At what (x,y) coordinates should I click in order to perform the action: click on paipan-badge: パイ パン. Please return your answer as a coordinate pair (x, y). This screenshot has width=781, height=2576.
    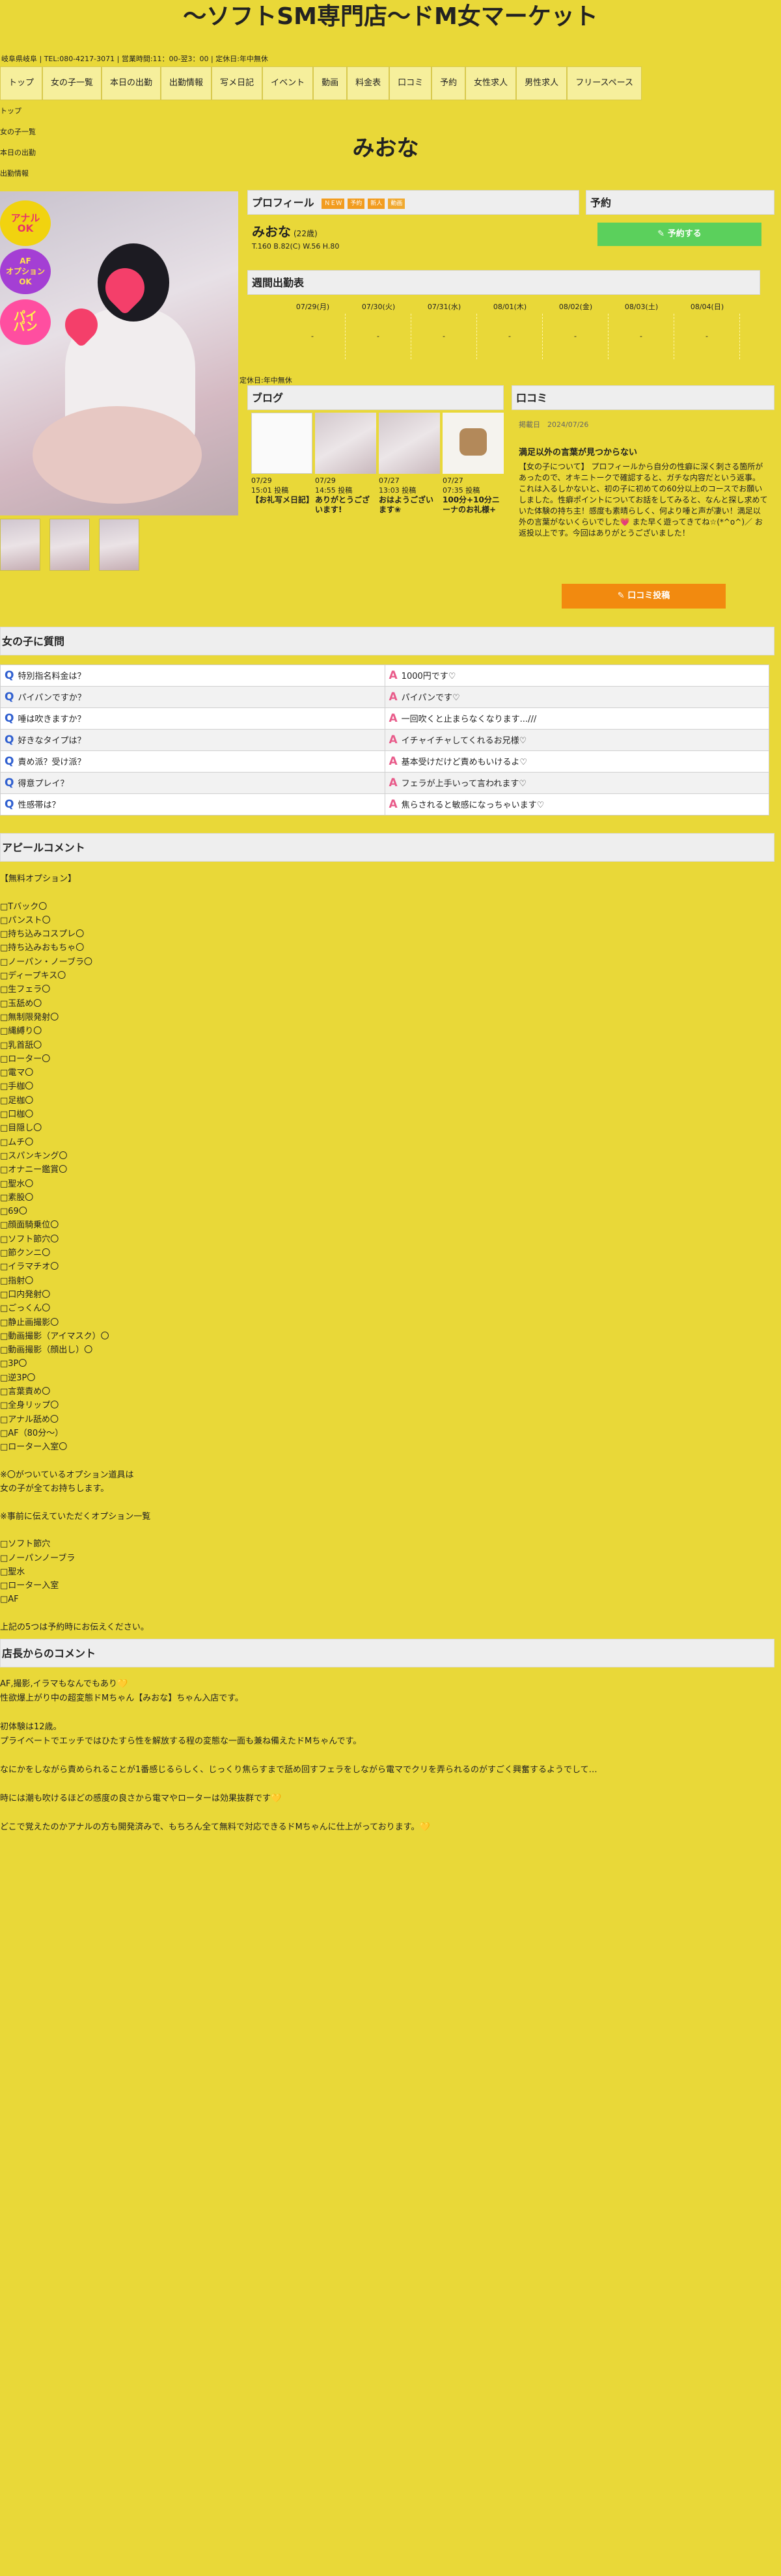
    Looking at the image, I should click on (26, 322).